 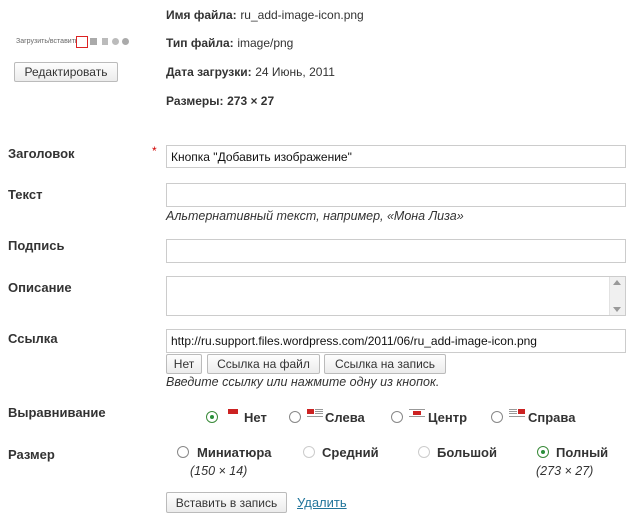 What do you see at coordinates (57, 412) in the screenshot?
I see `alignment-label: Выравнивание` at bounding box center [57, 412].